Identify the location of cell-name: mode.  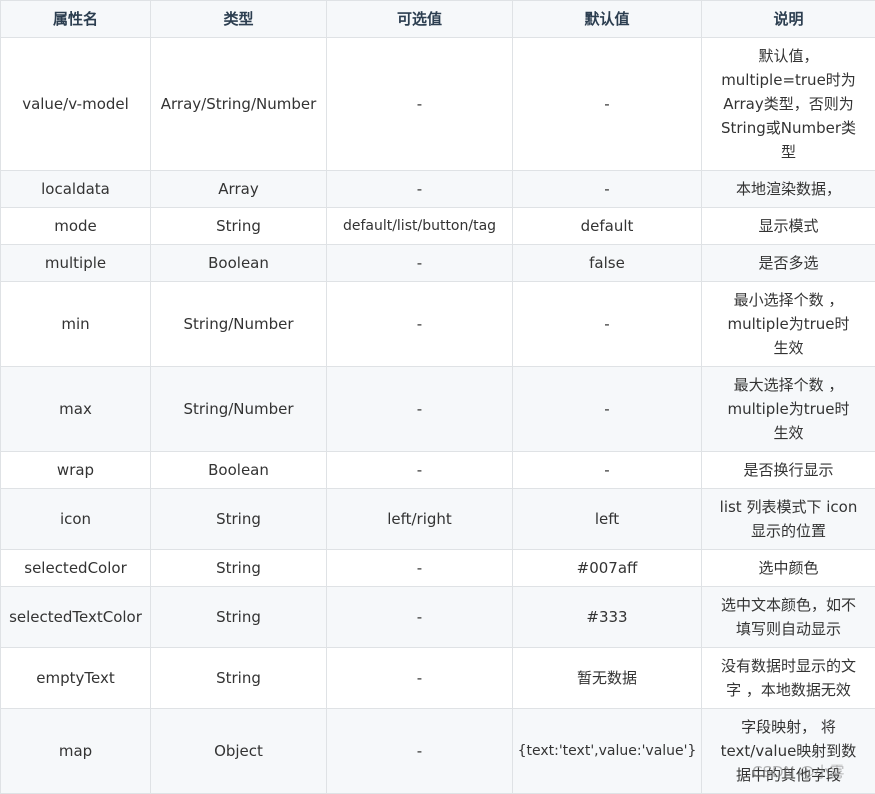
(76, 226).